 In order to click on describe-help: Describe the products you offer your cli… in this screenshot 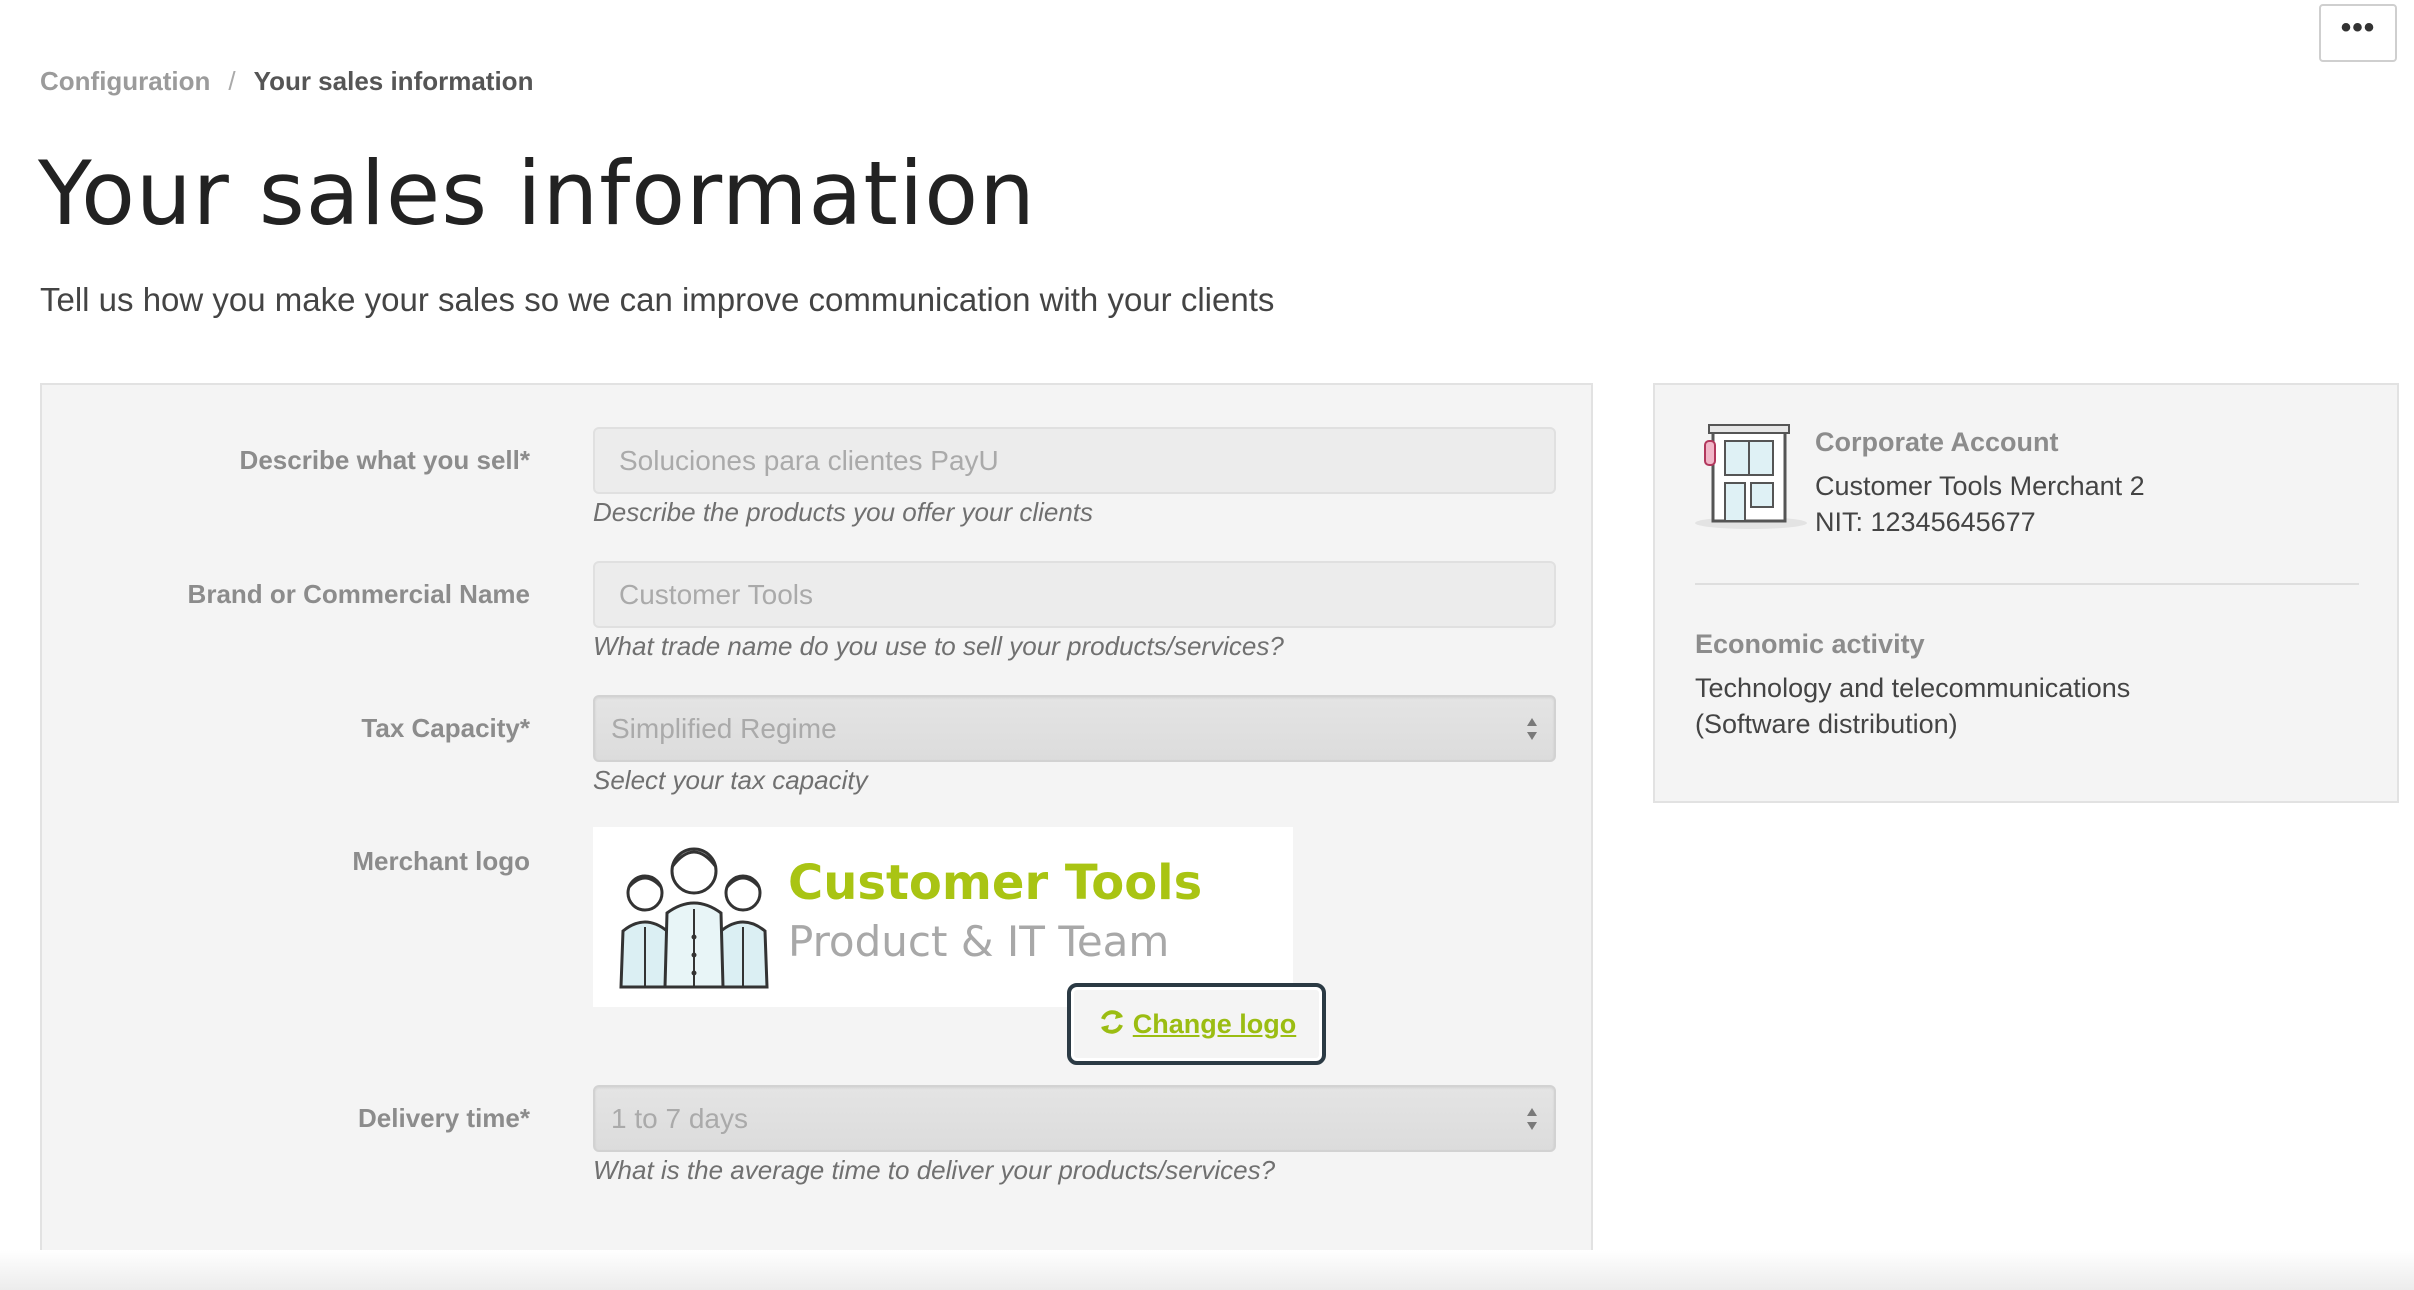, I will do `click(843, 512)`.